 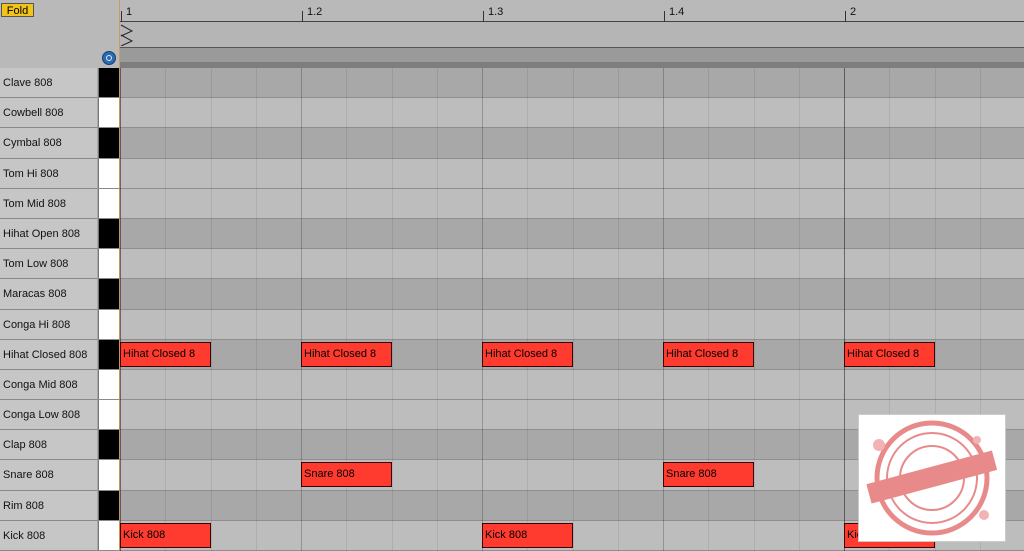 I want to click on drum-key-label: Rim 808, so click(x=48, y=505).